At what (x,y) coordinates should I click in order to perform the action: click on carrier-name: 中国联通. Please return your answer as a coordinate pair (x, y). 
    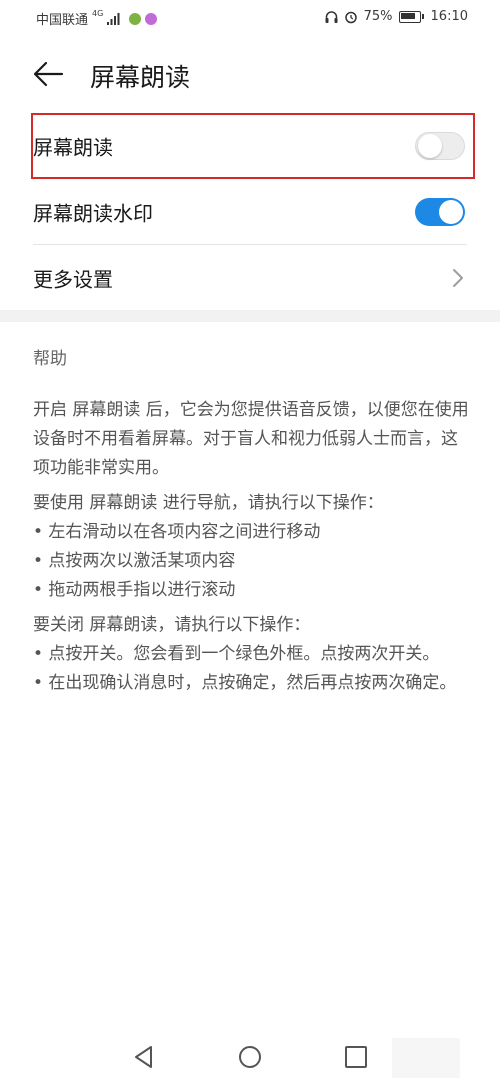
    Looking at the image, I should click on (62, 20).